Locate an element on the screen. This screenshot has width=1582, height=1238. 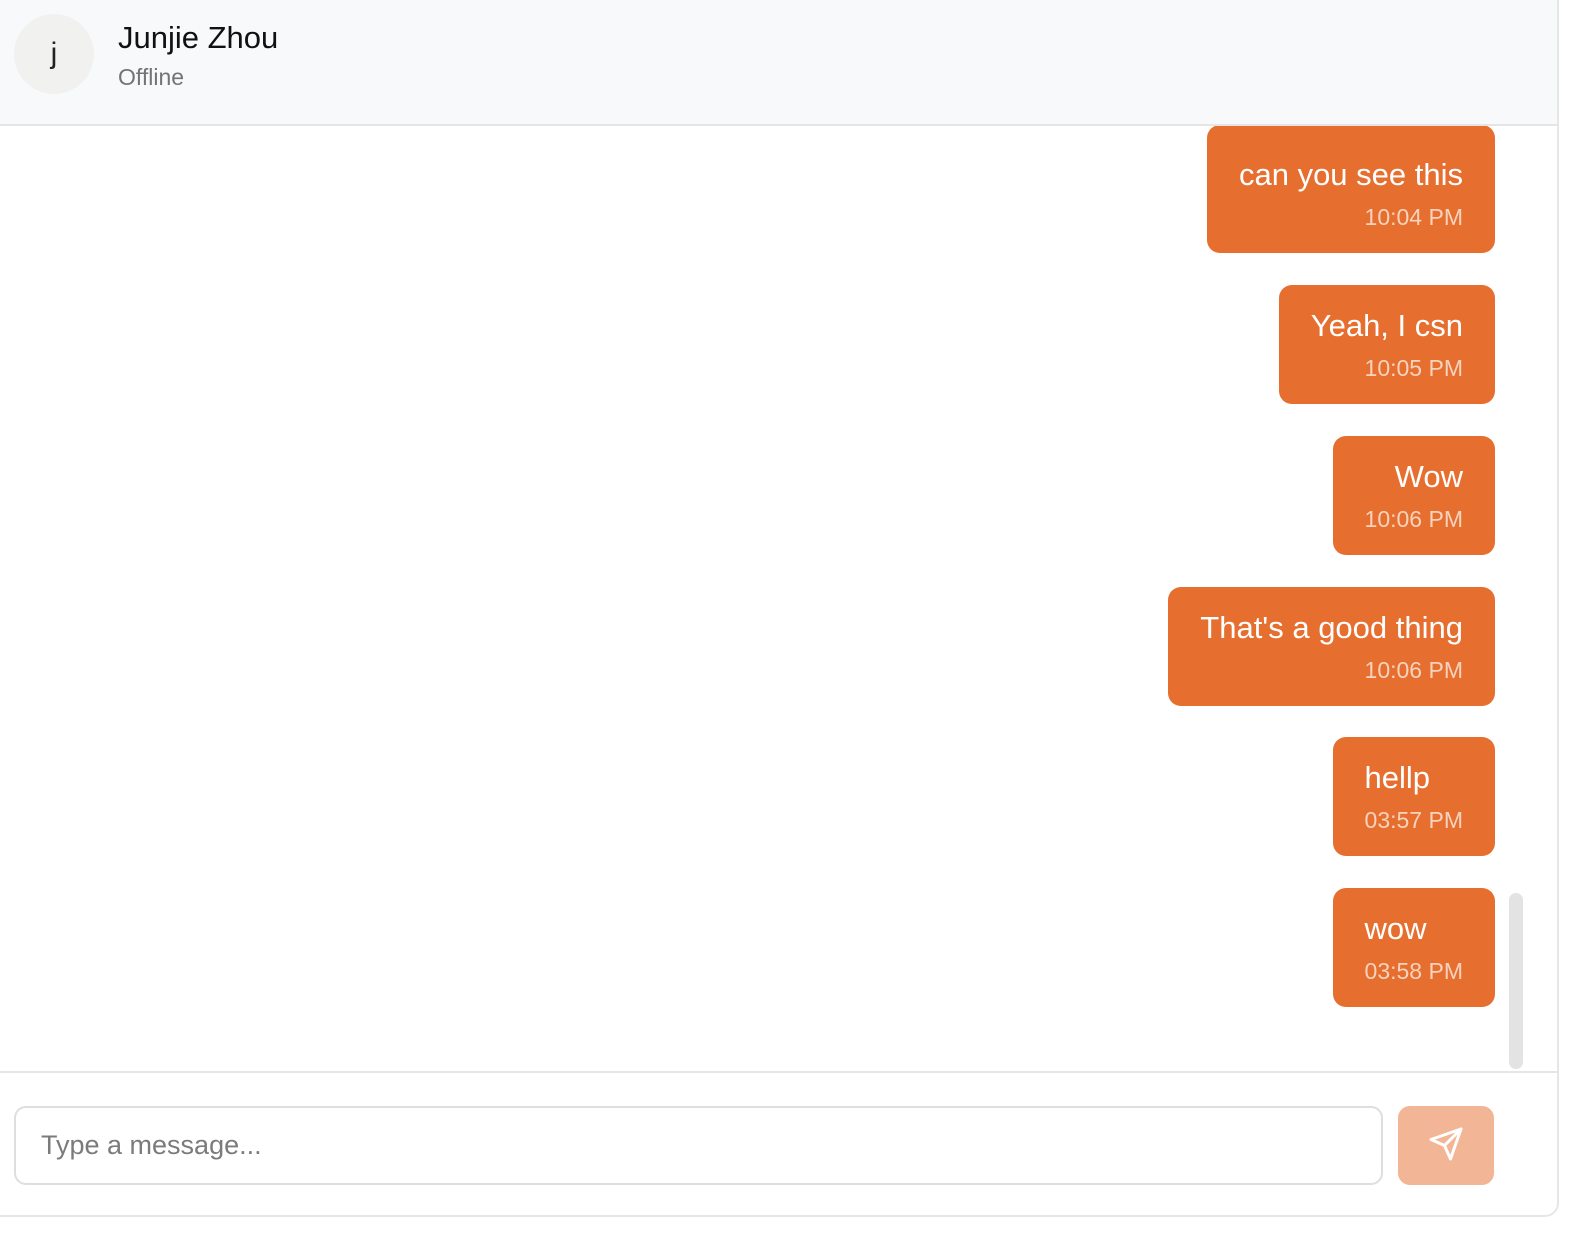
message-bubble: Yeah, I csn 10:05 PM is located at coordinates (1386, 344).